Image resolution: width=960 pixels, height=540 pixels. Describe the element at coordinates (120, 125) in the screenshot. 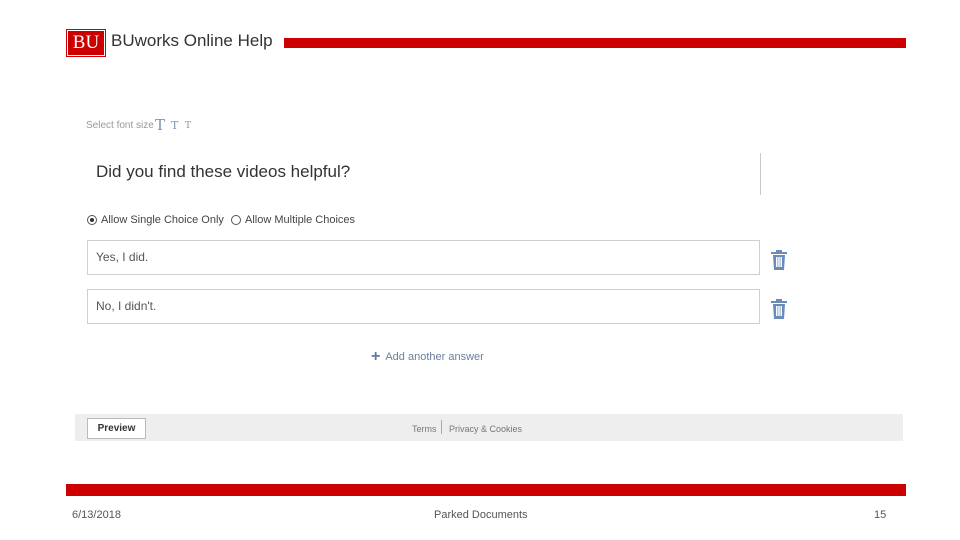

I see `font-size-label: Select font size` at that location.